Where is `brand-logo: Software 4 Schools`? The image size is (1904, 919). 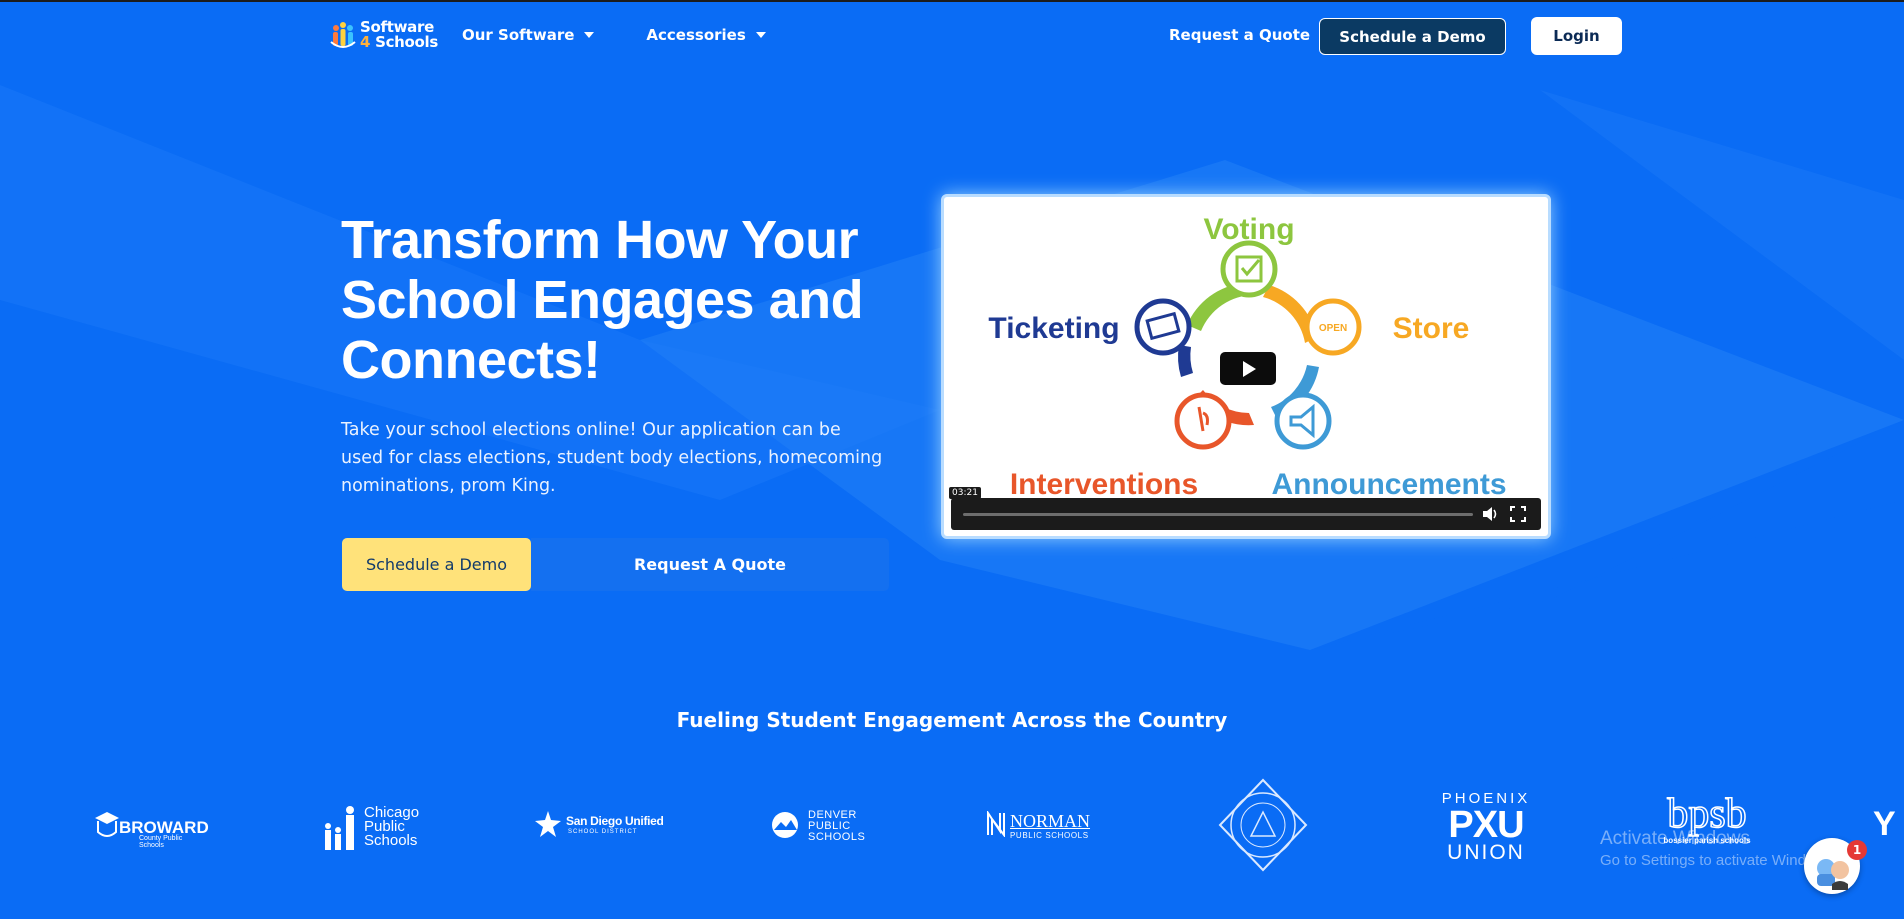
brand-logo: Software 4 Schools is located at coordinates (384, 35).